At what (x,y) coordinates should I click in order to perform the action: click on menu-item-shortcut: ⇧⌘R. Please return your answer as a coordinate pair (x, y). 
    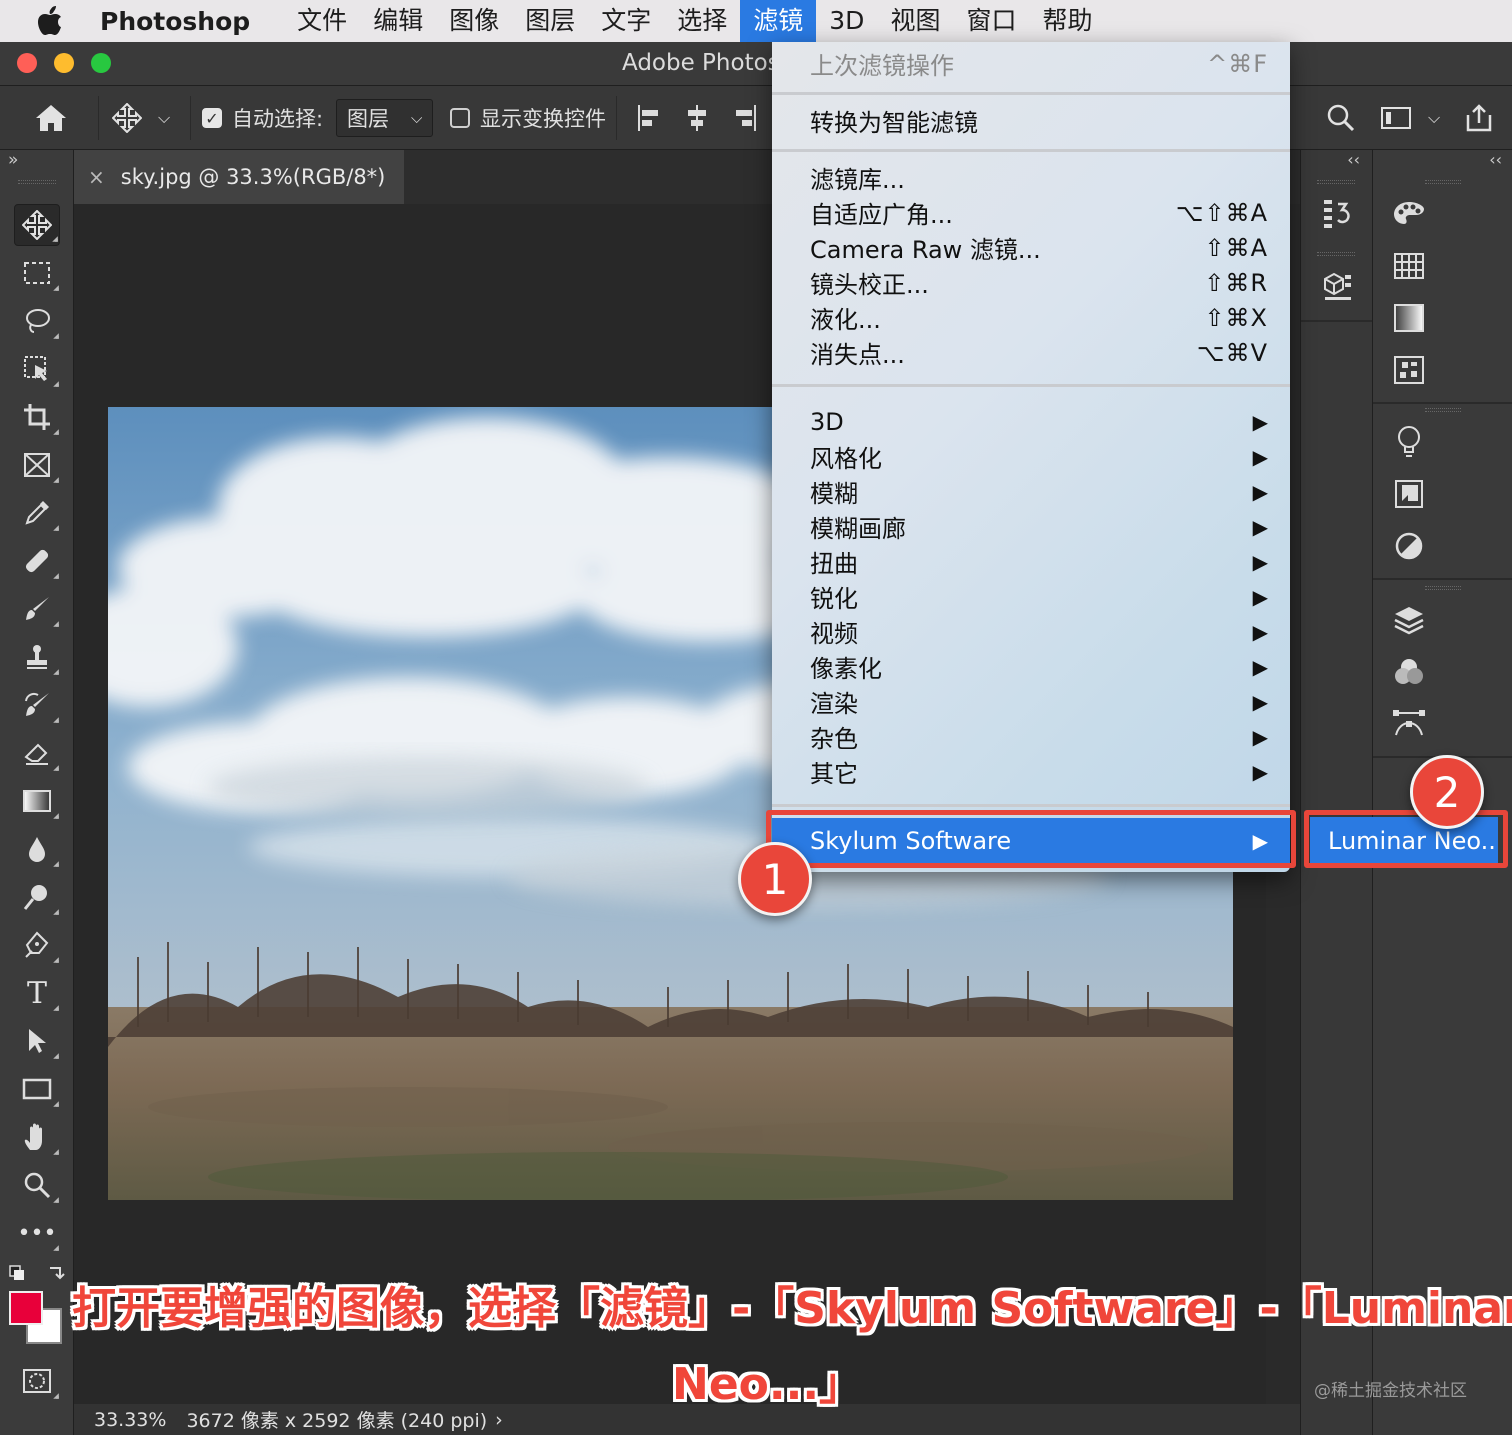
    Looking at the image, I should click on (1236, 282).